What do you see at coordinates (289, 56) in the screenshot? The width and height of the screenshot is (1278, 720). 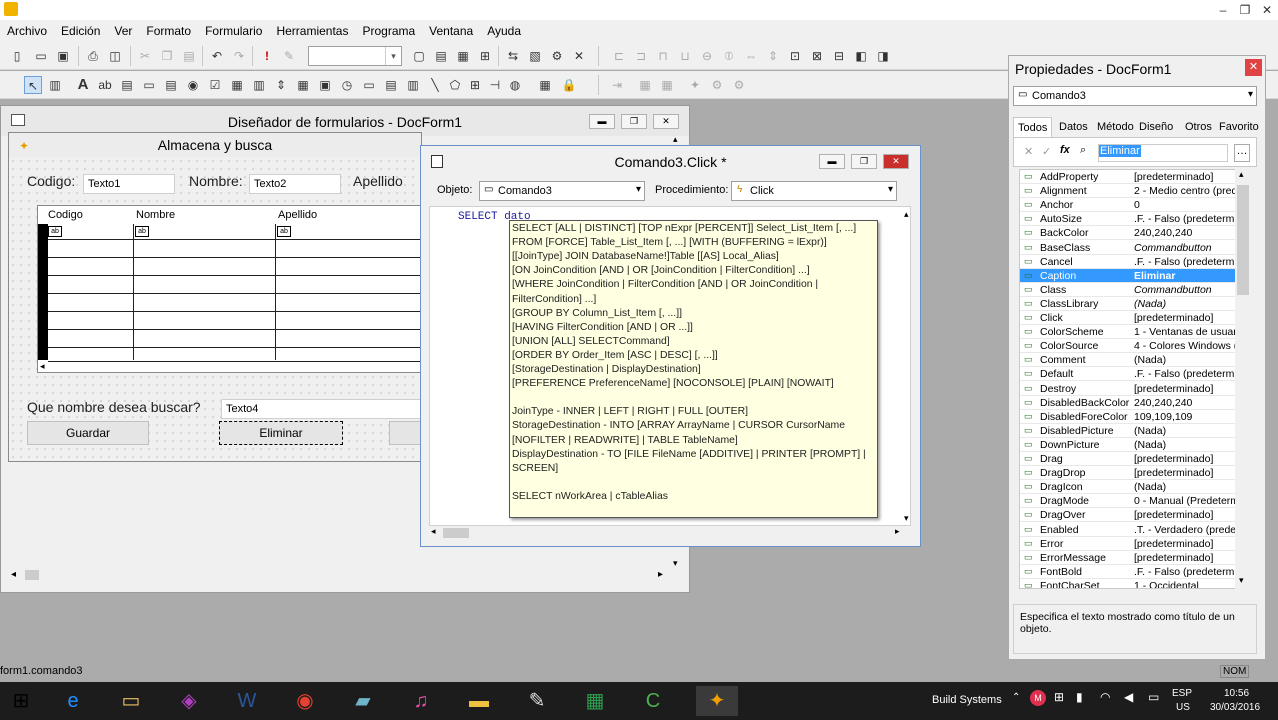 I see `modify-icon: ✎` at bounding box center [289, 56].